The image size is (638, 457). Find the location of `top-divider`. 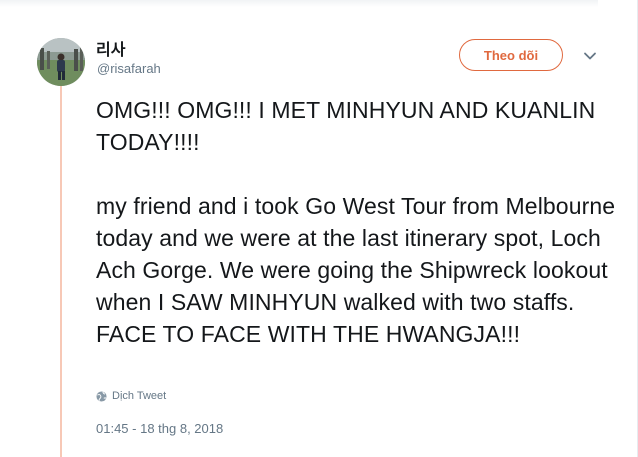

top-divider is located at coordinates (299, 3).